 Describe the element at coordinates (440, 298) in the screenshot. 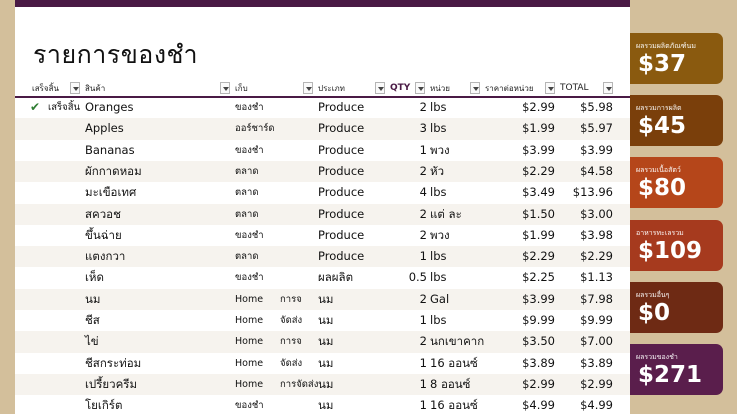

I see `unit-cell: Gal` at that location.